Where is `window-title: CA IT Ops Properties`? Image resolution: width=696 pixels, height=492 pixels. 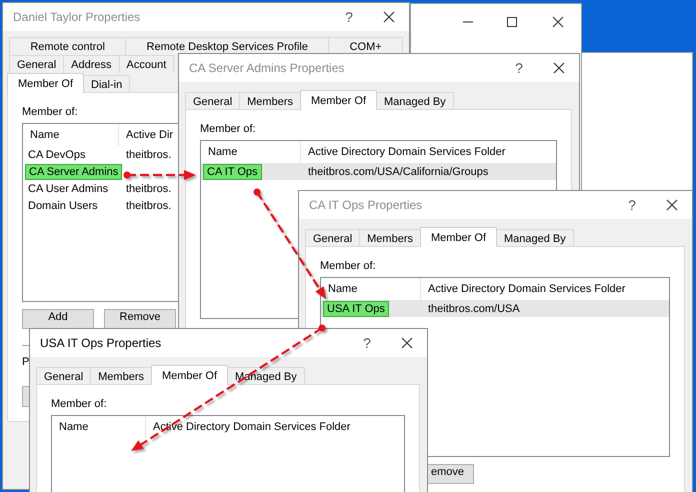
window-title: CA IT Ops Properties is located at coordinates (366, 205).